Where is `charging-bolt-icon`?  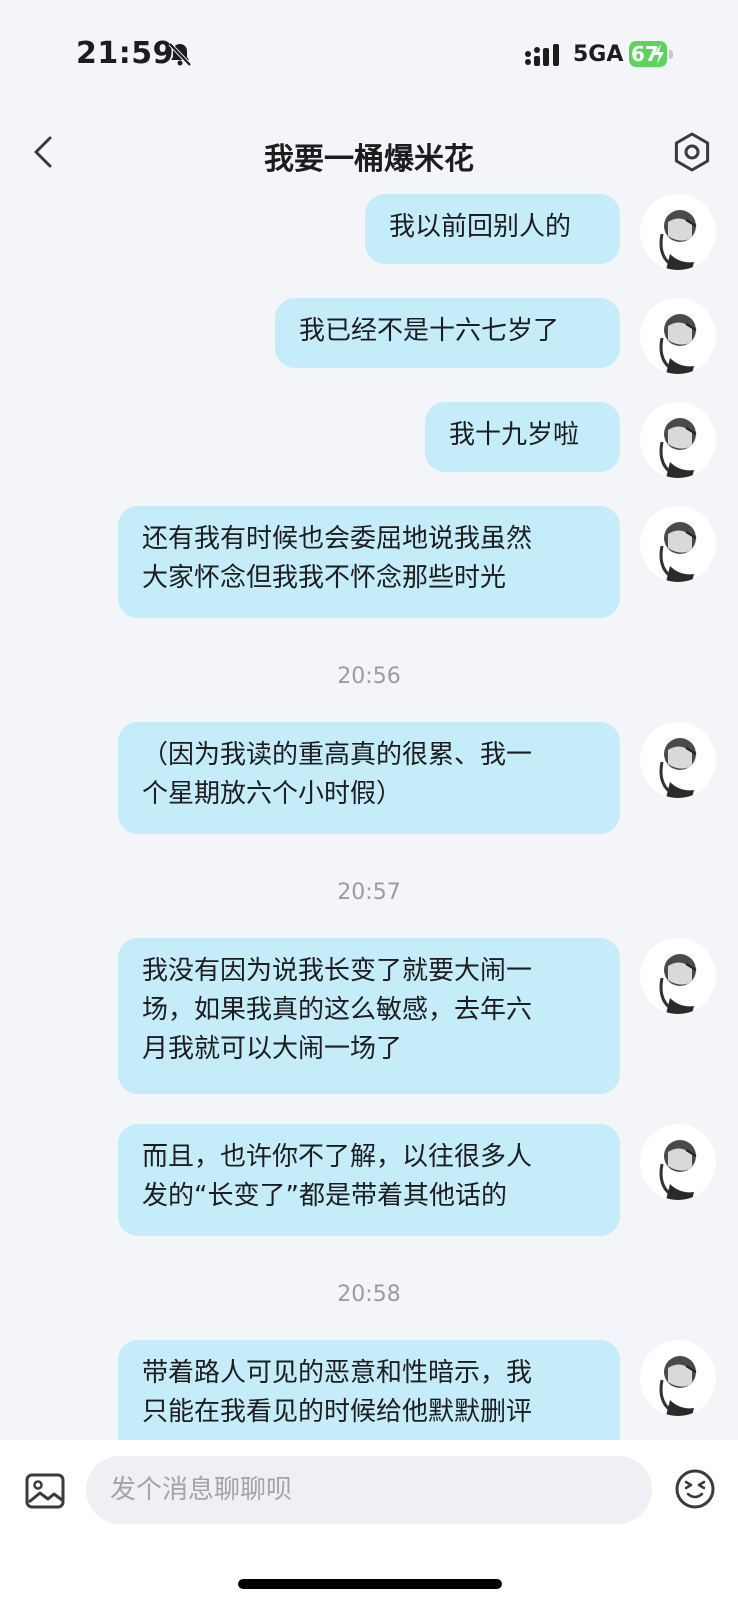 charging-bolt-icon is located at coordinates (659, 54).